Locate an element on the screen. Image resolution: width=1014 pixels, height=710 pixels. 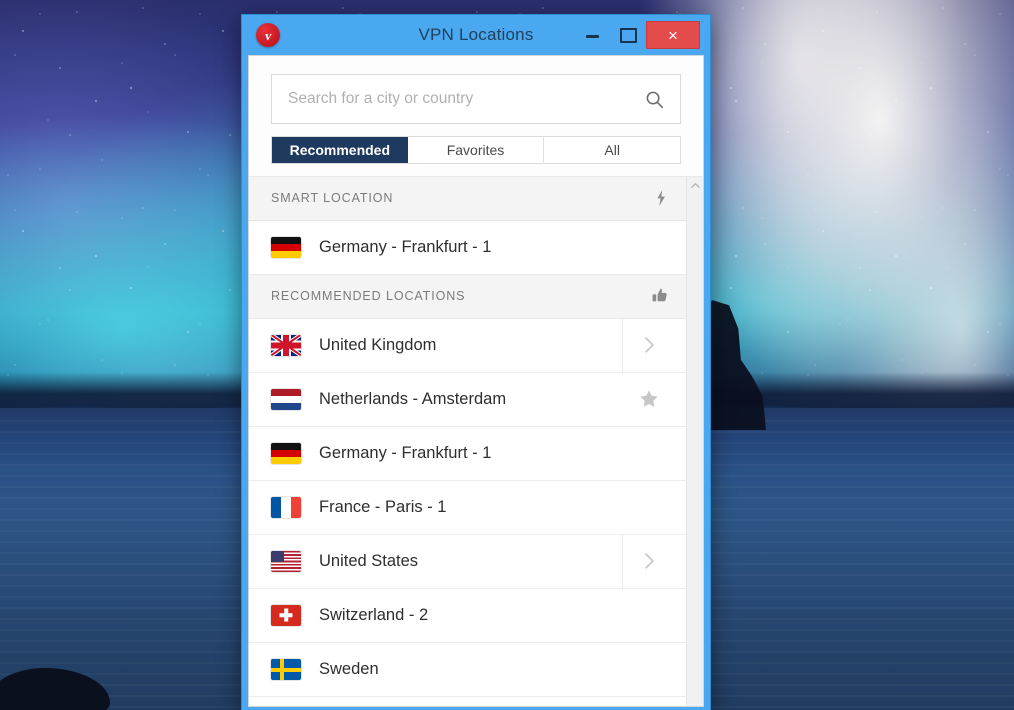
list-item: France - Paris - 1 is located at coordinates (467, 507).